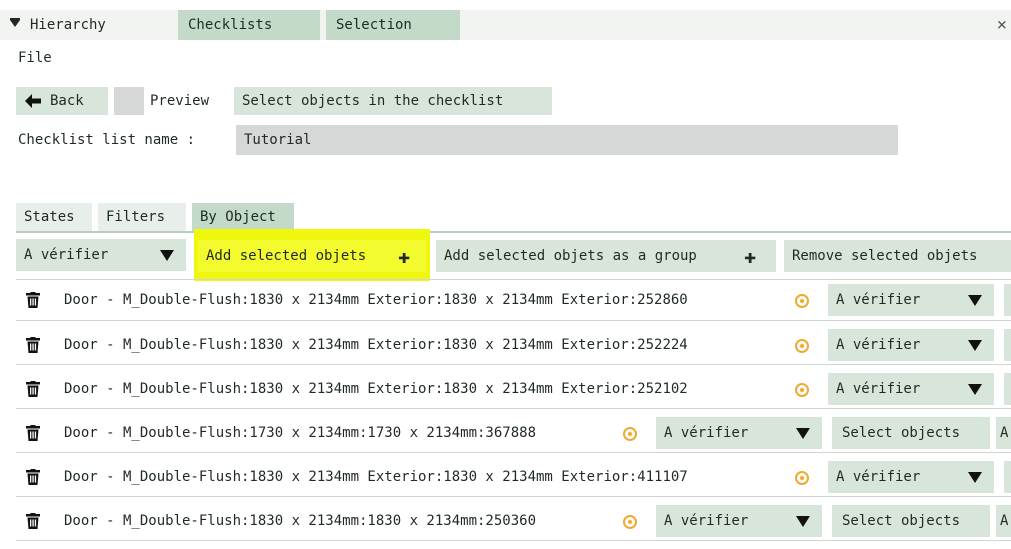 This screenshot has height=549, width=1011. I want to click on state-filter-dropdown, so click(169, 255).